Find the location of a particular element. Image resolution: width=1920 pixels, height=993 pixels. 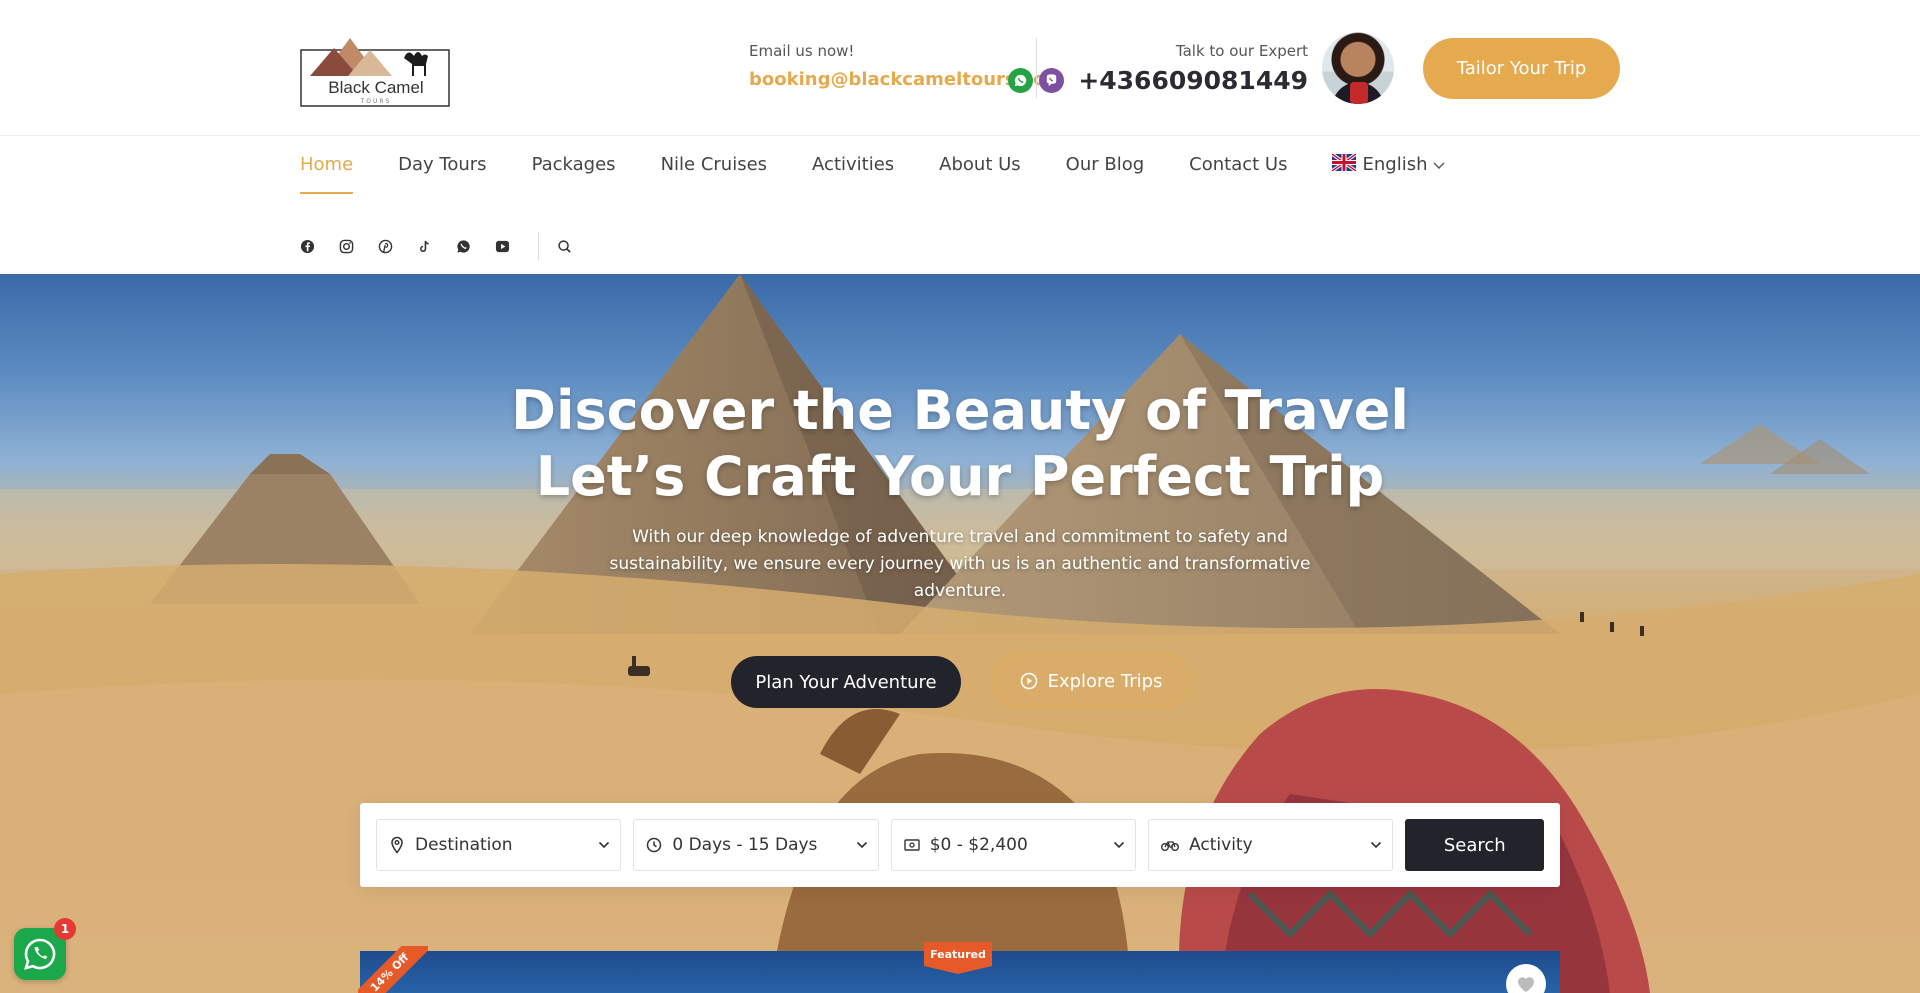

discount-ribbon: 14% Off is located at coordinates (393, 969).